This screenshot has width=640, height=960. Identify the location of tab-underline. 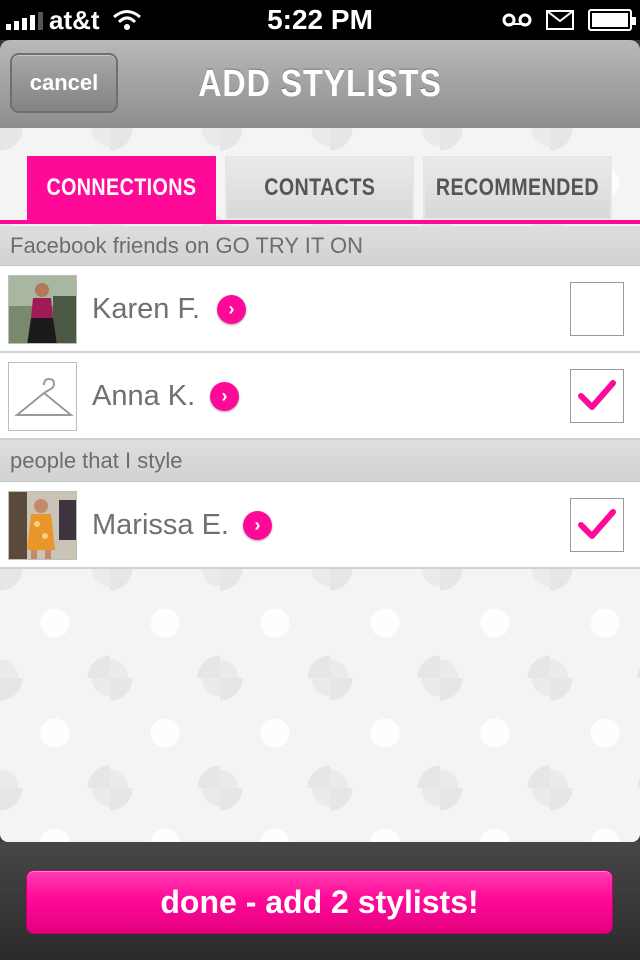
(320, 222).